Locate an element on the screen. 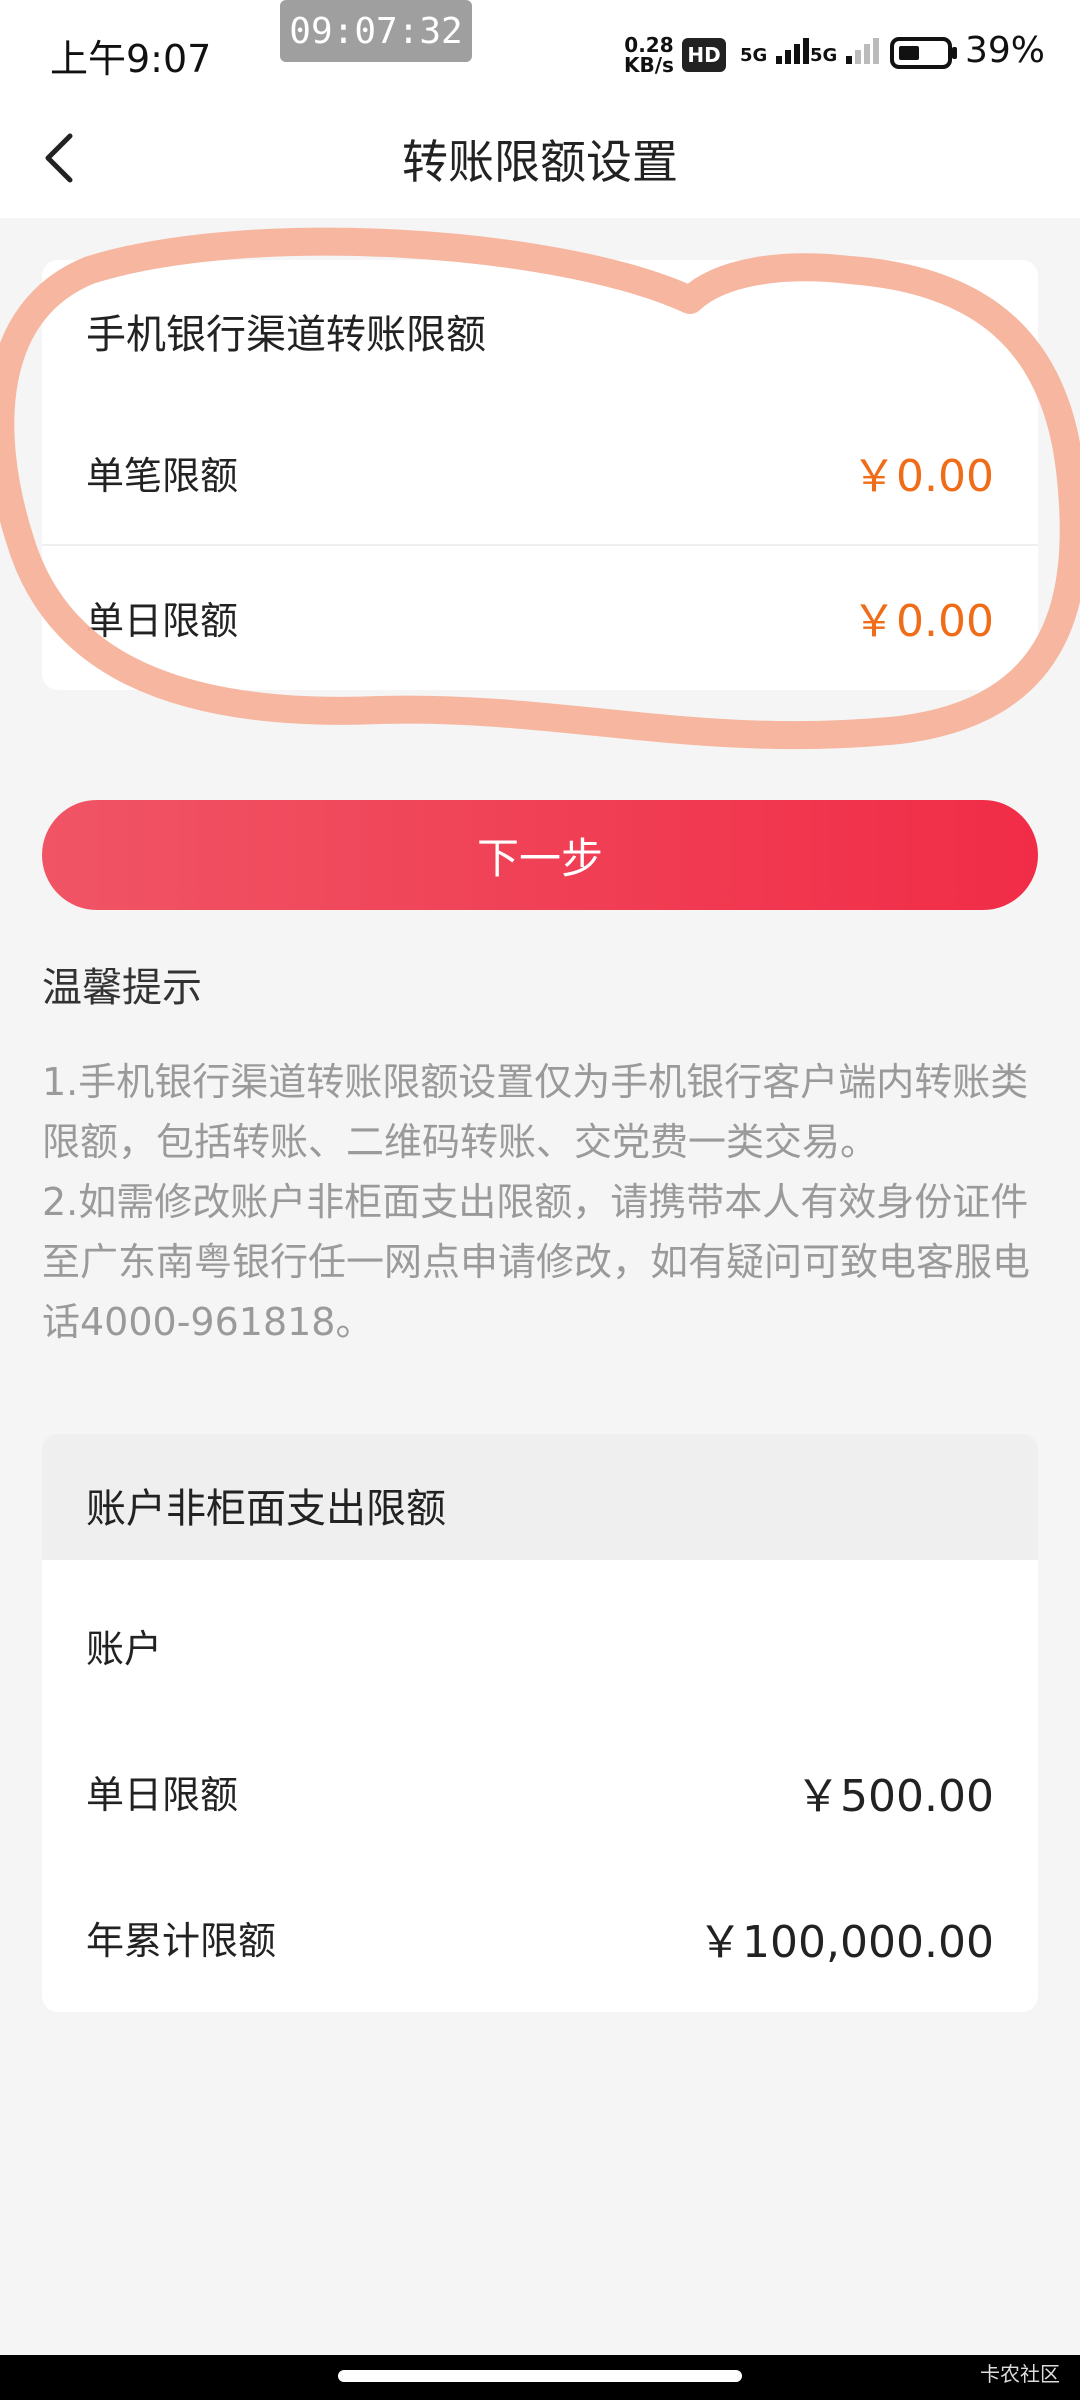  annual-limit-value: ￥100,000.00 is located at coordinates (846, 1942).